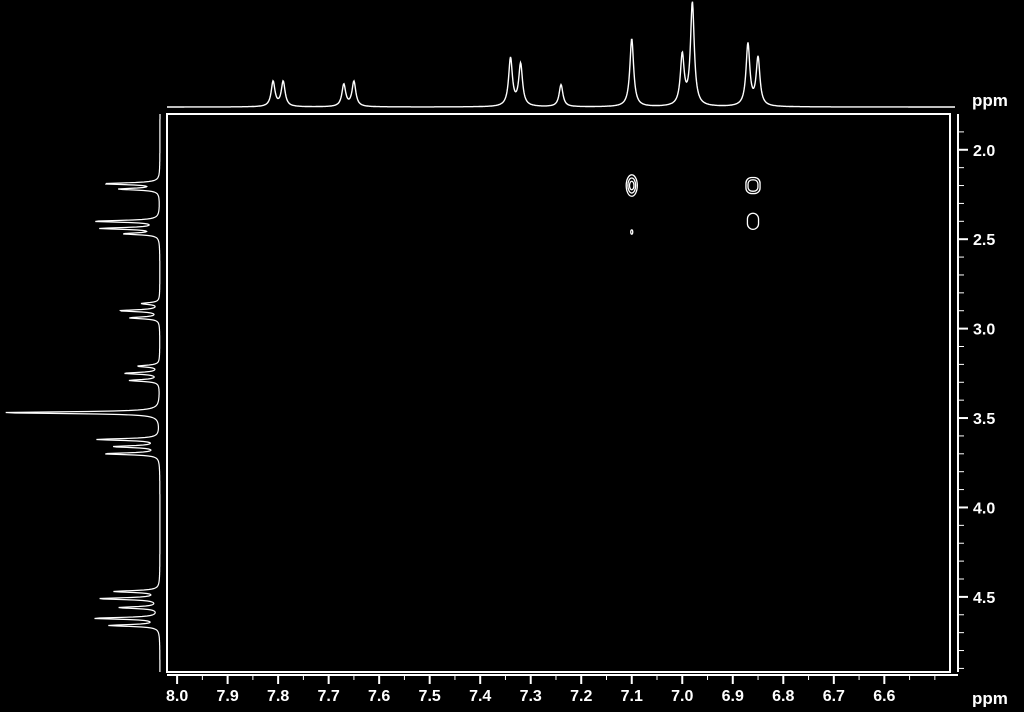 This screenshot has width=1024, height=712. I want to click on y-tick-label: 2.5, so click(984, 240).